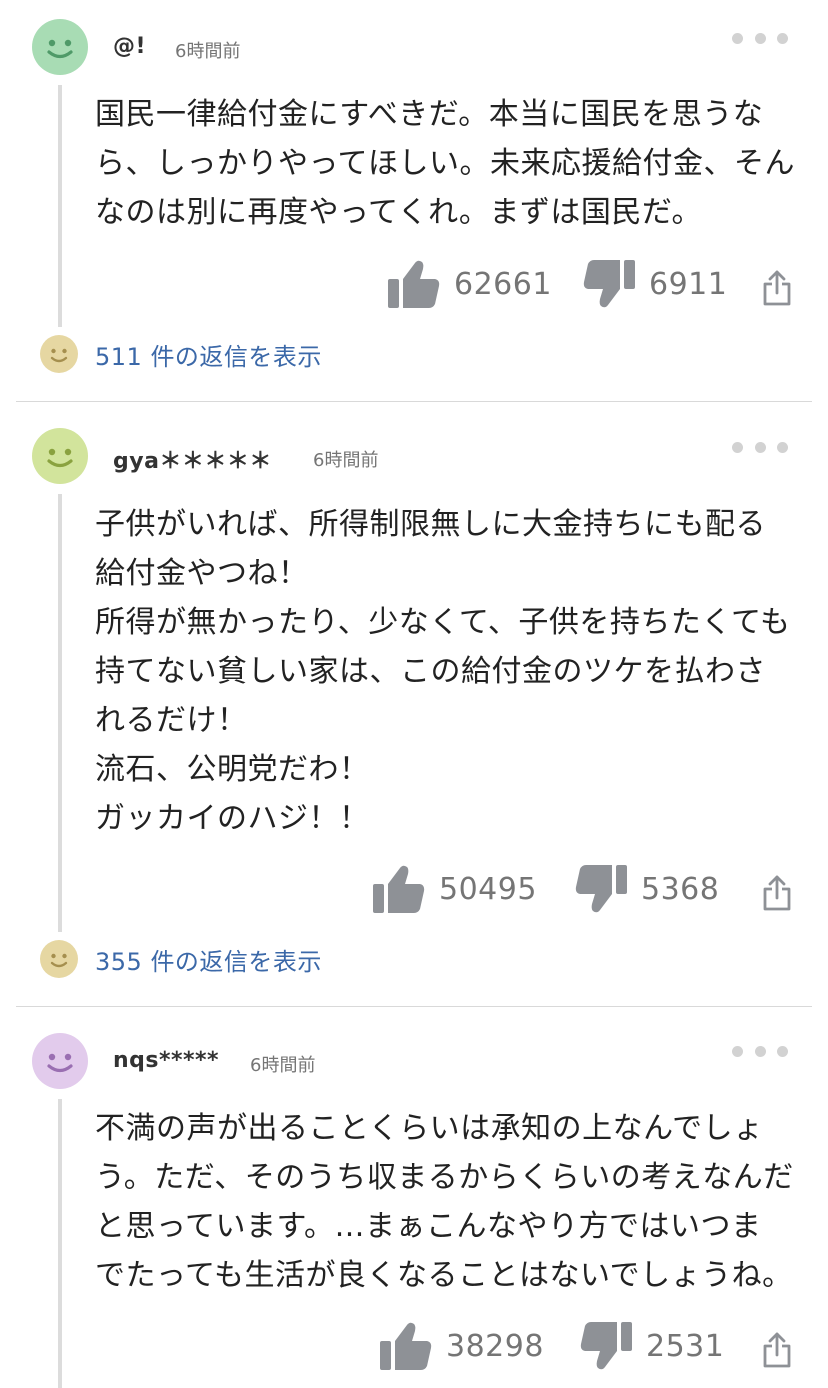 Image resolution: width=828 pixels, height=1388 pixels. I want to click on dislike-count: 6911, so click(688, 284).